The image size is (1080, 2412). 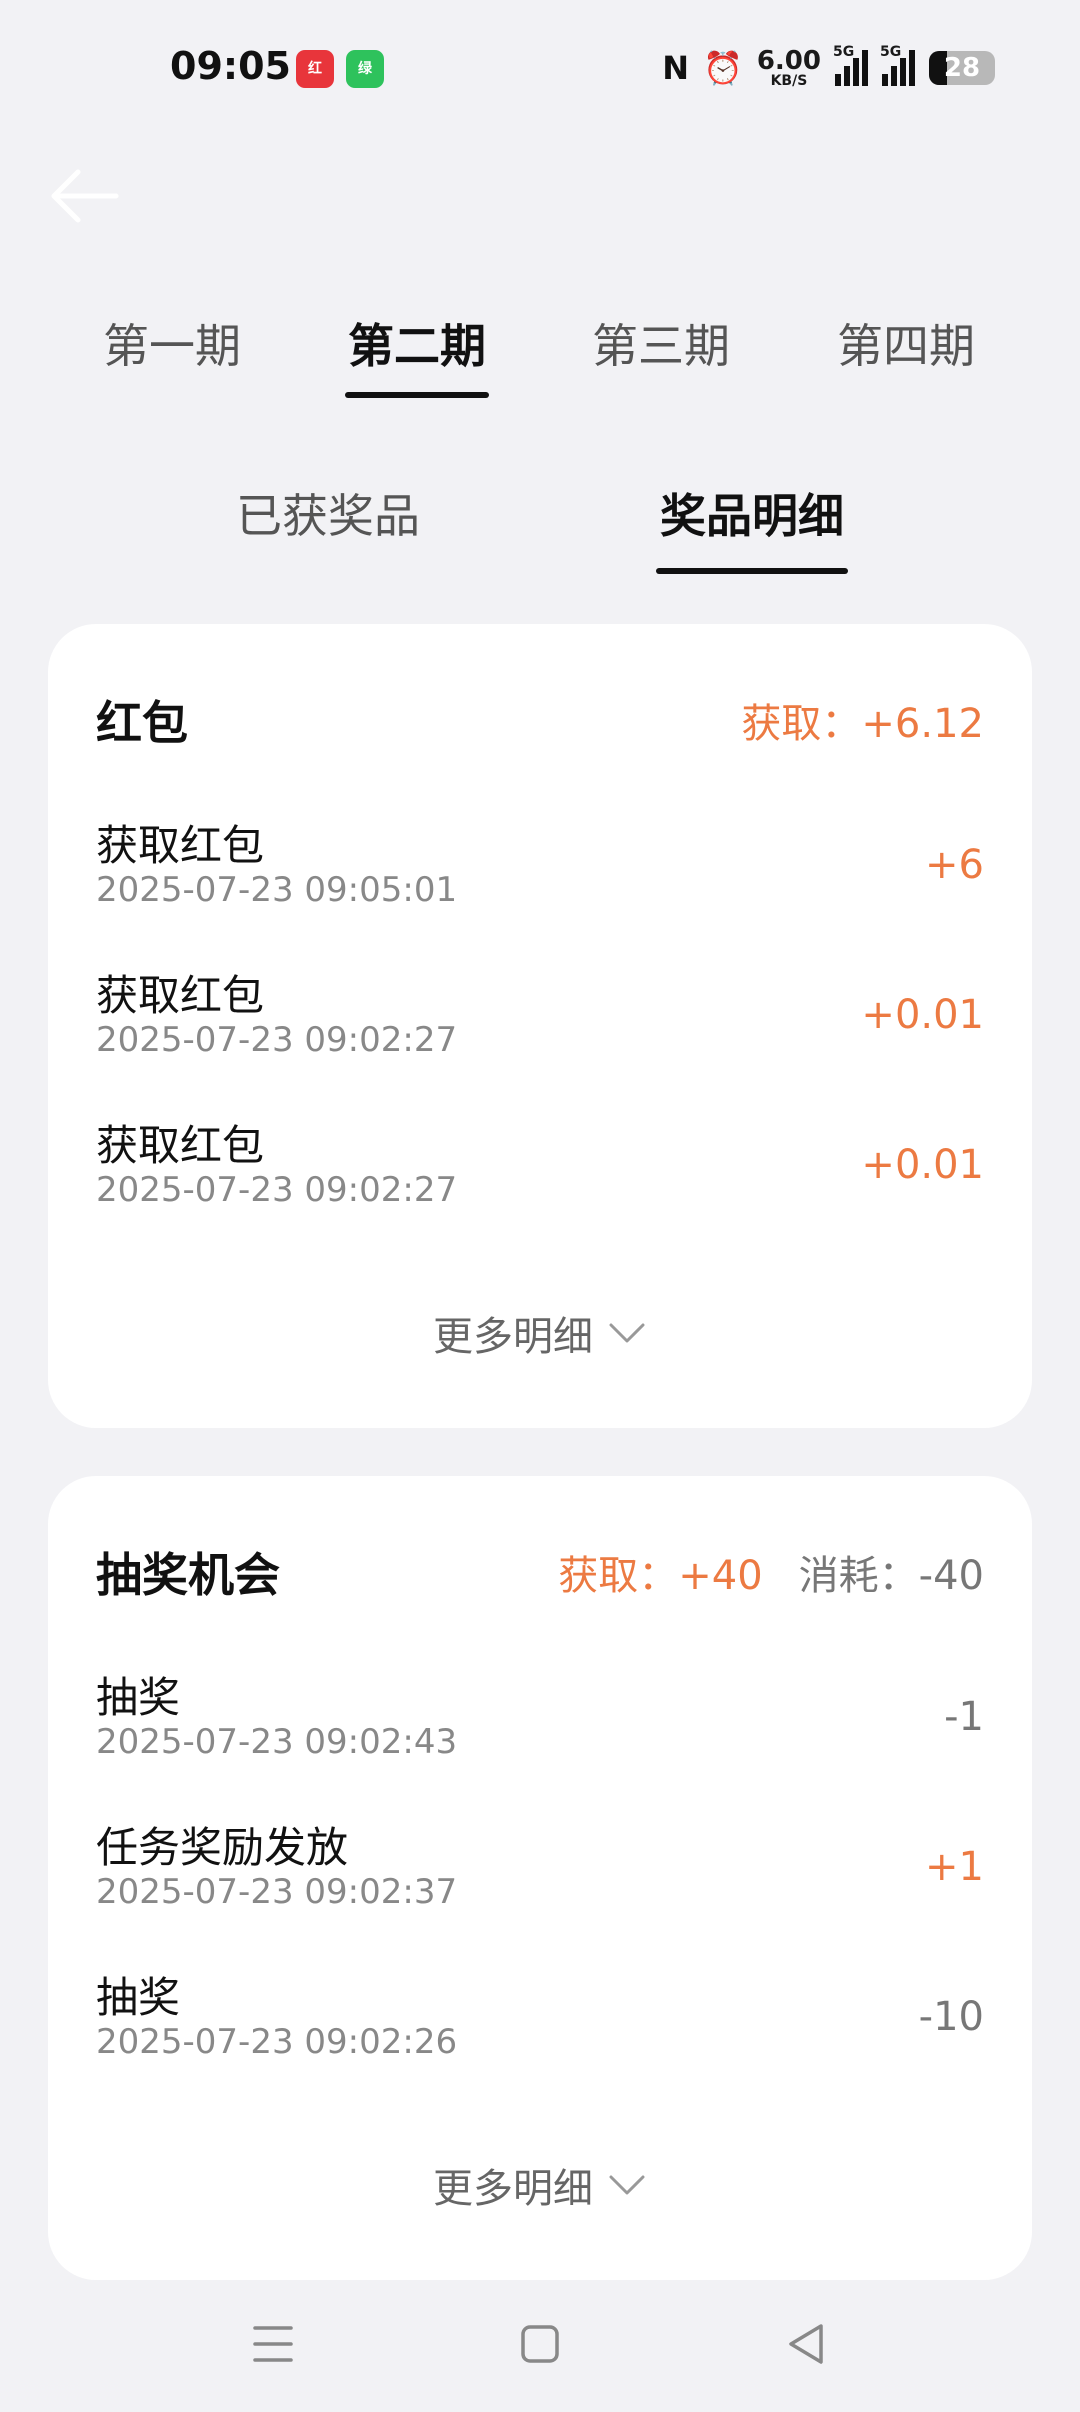 I want to click on record-name: 任务奖励发放, so click(x=222, y=1847).